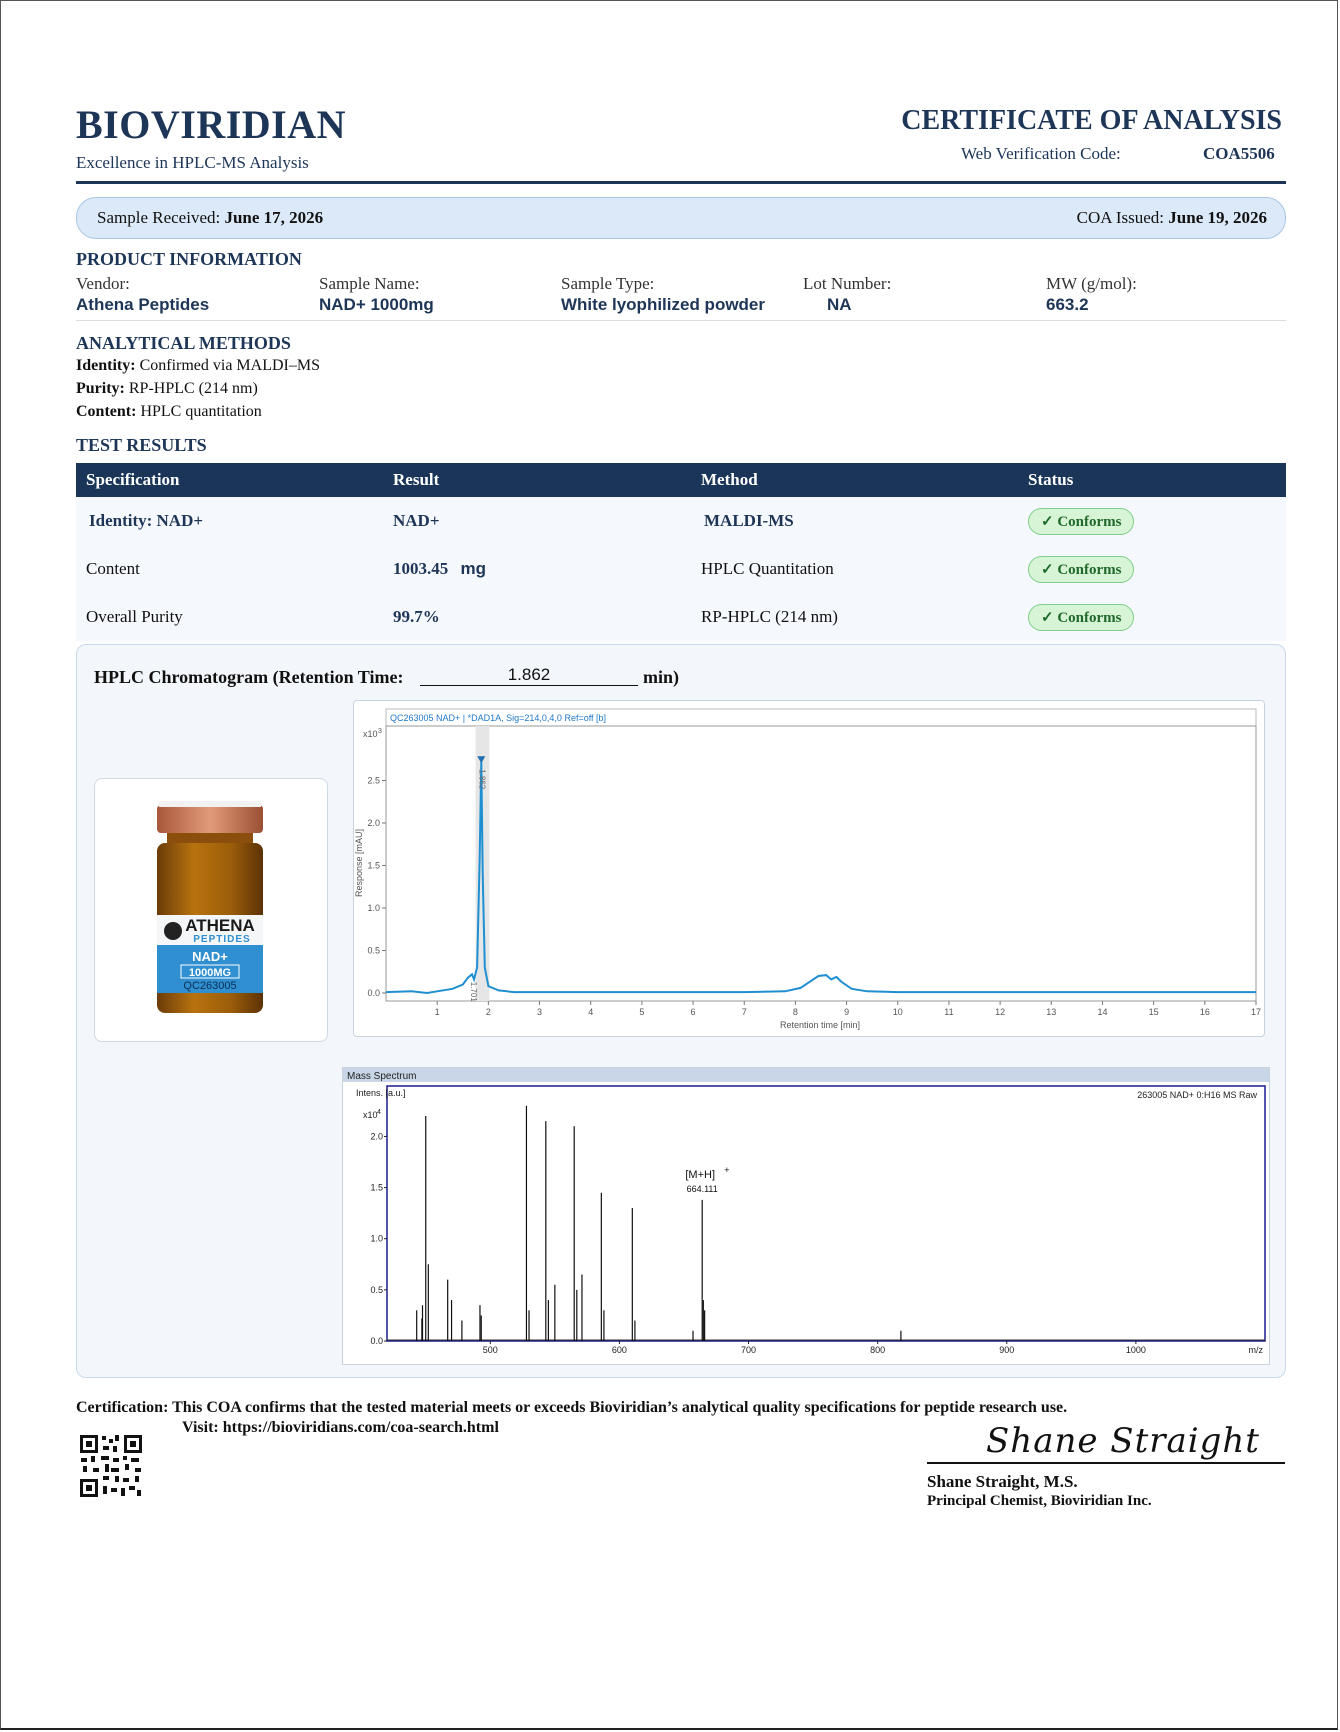 The width and height of the screenshot is (1340, 1732). Describe the element at coordinates (373, 823) in the screenshot. I see `hplc-y-tick-label: 2.0` at that location.